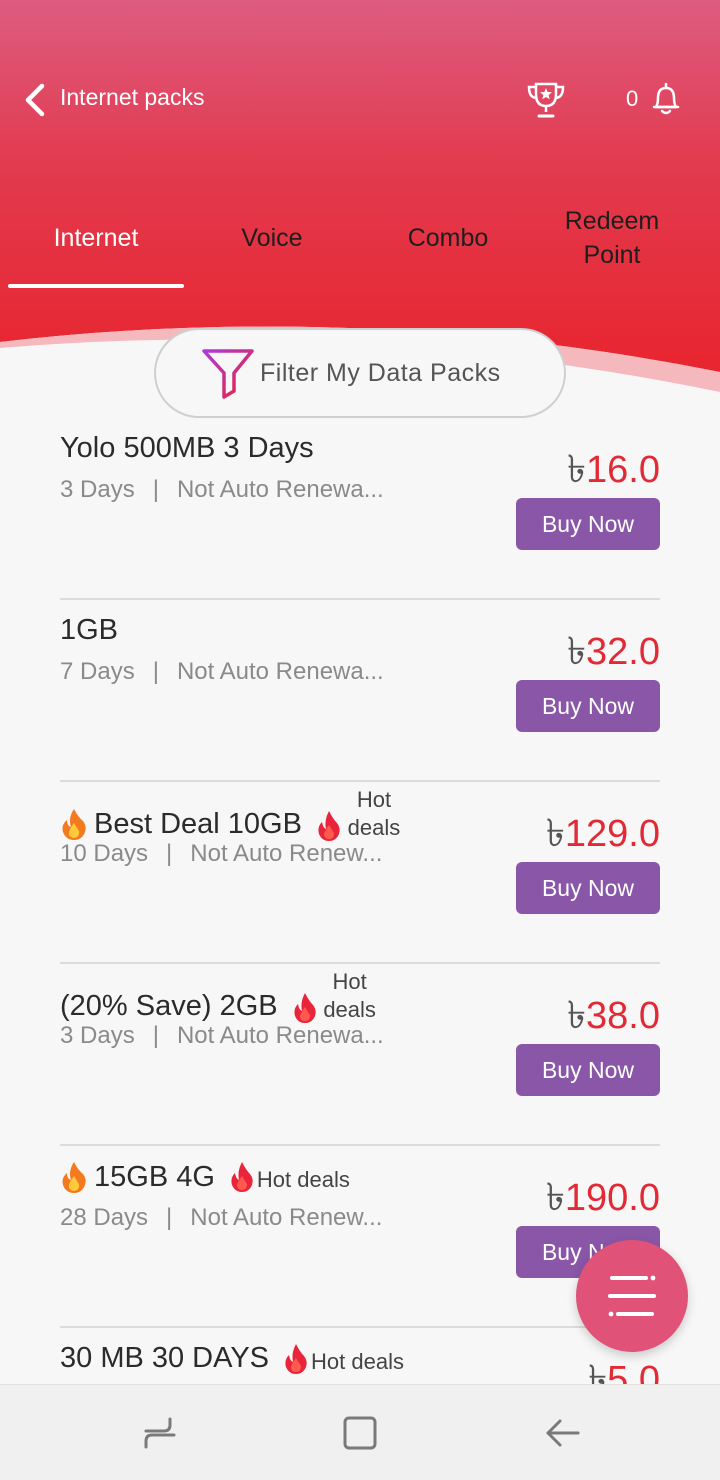 The height and width of the screenshot is (1480, 720). Describe the element at coordinates (104, 853) in the screenshot. I see `pack-validity: 10 Days` at that location.